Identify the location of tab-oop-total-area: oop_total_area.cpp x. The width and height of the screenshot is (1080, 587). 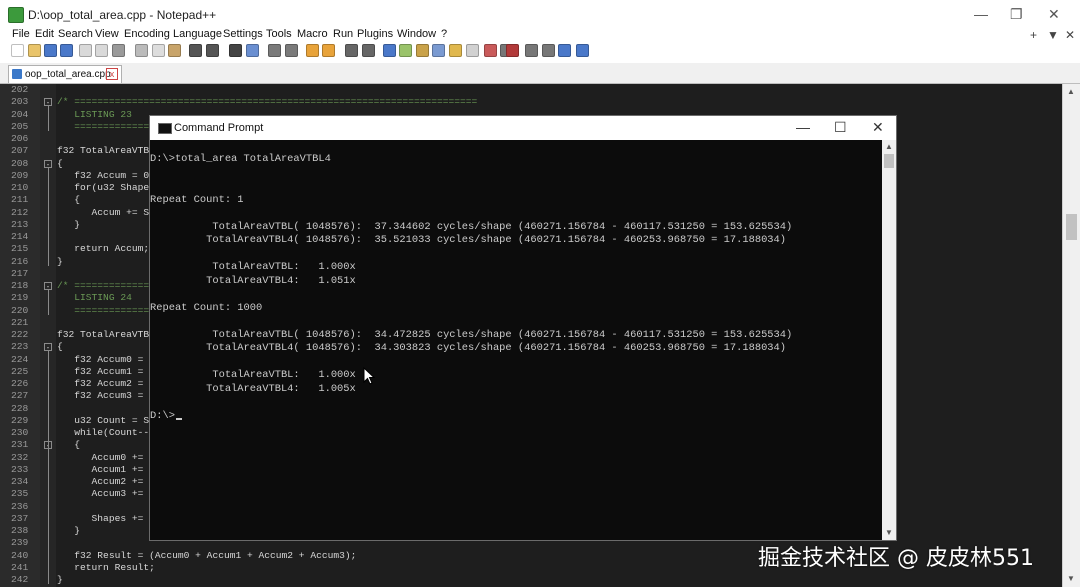
(65, 74).